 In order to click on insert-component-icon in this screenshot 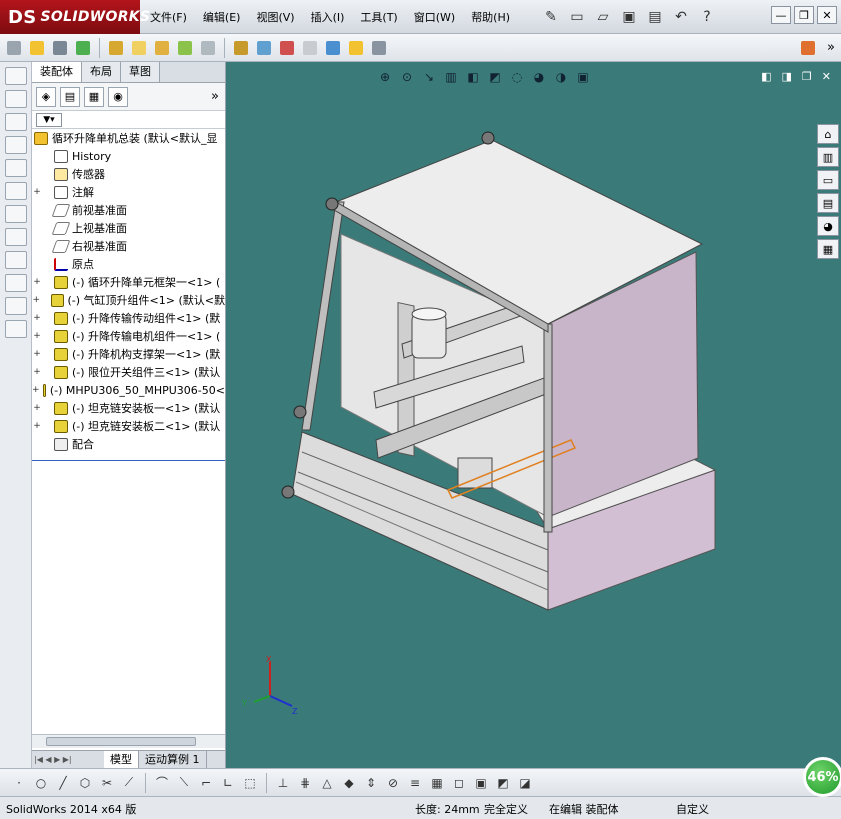, I will do `click(14, 48)`.